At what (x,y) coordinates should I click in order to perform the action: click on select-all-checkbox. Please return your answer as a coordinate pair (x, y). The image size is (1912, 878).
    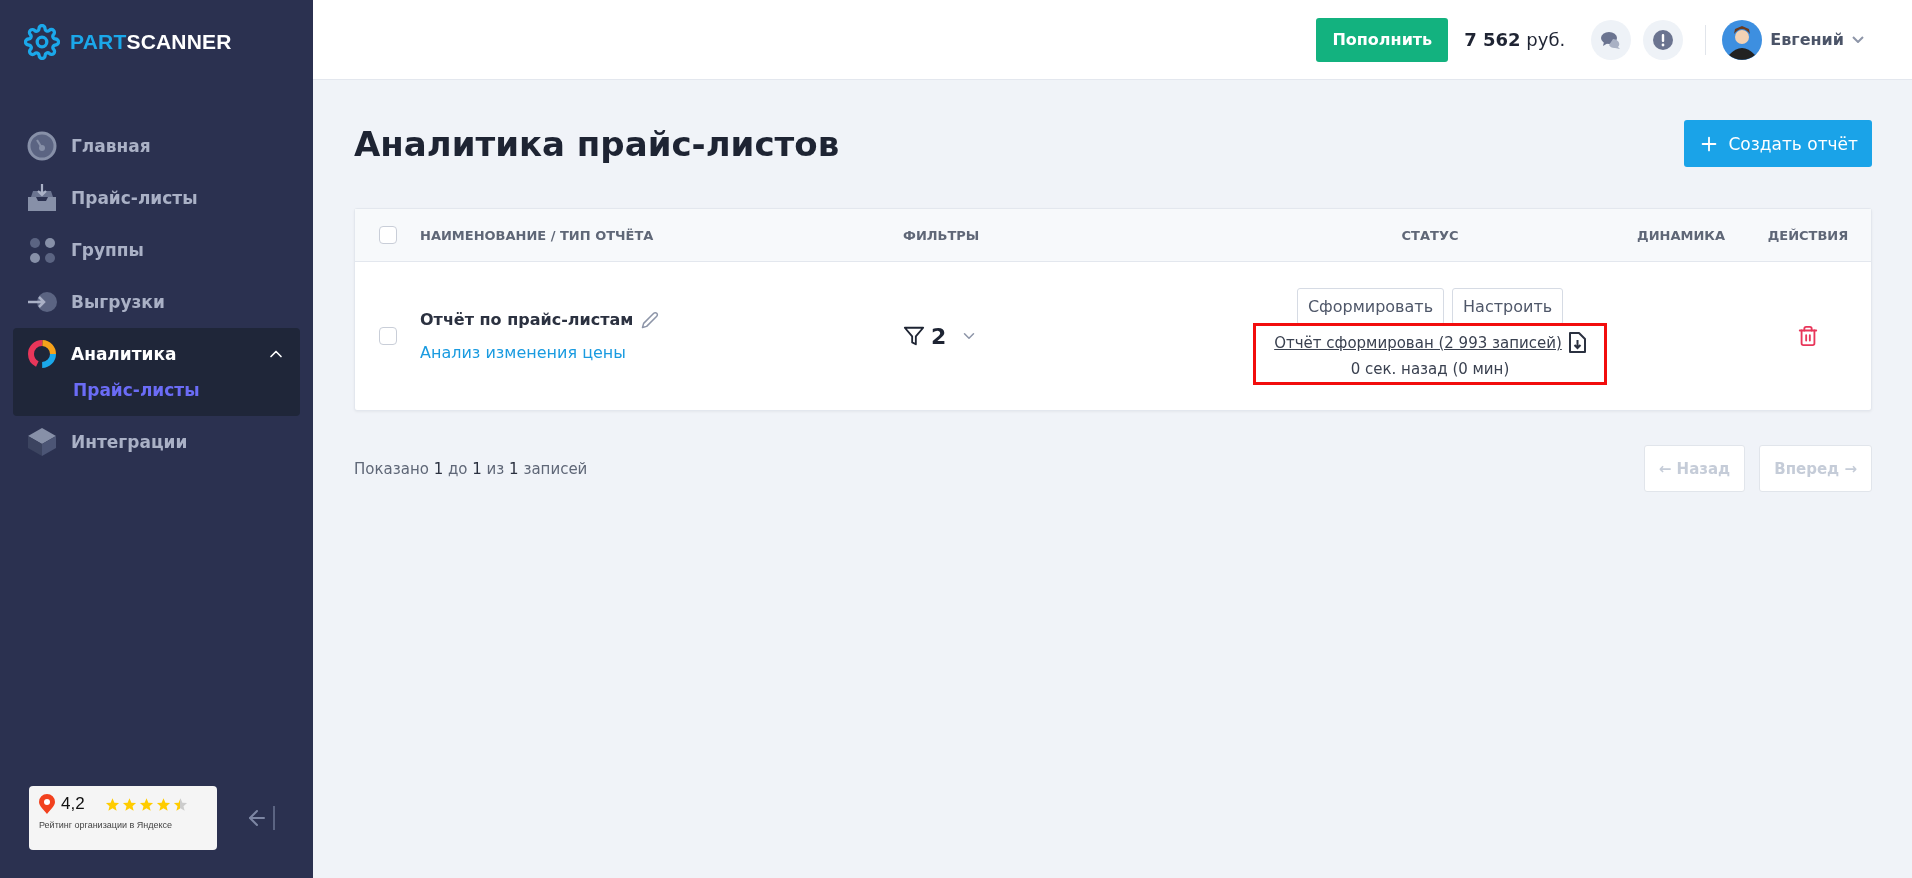
    Looking at the image, I should click on (387, 235).